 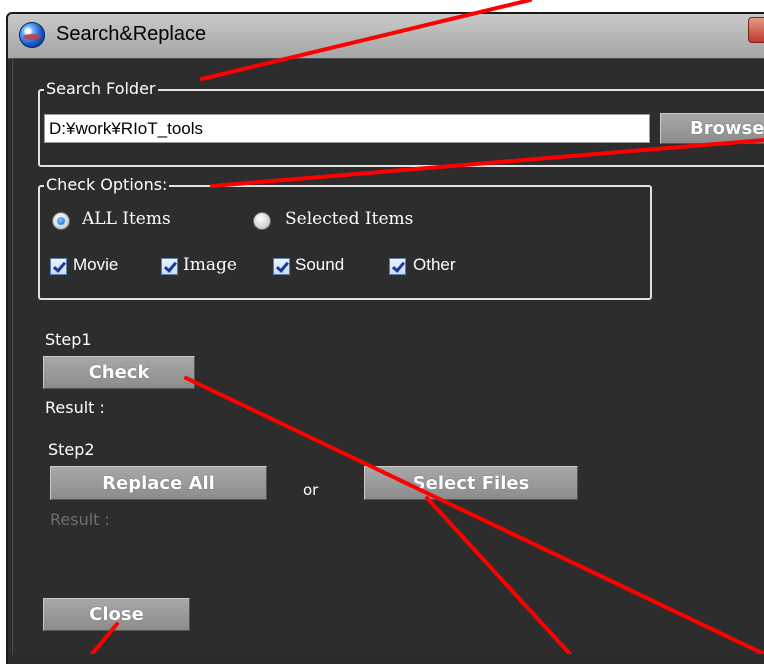 What do you see at coordinates (311, 490) in the screenshot?
I see `or-label: or` at bounding box center [311, 490].